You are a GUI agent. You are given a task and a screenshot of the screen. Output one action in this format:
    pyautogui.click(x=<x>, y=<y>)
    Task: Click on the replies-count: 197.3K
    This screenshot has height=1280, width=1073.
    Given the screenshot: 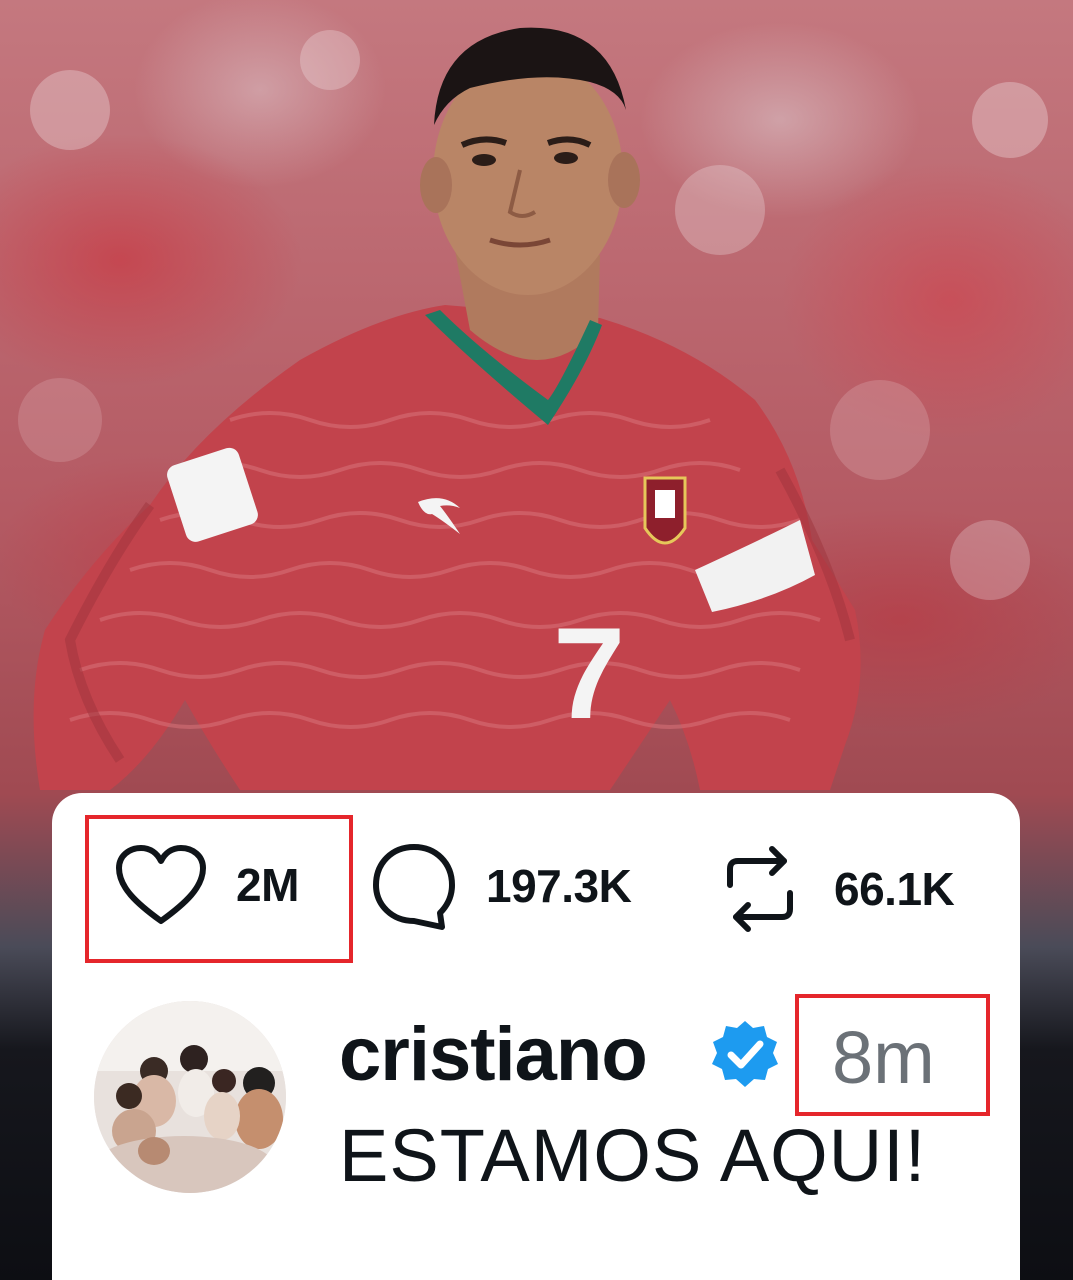 What is the action you would take?
    pyautogui.click(x=559, y=886)
    